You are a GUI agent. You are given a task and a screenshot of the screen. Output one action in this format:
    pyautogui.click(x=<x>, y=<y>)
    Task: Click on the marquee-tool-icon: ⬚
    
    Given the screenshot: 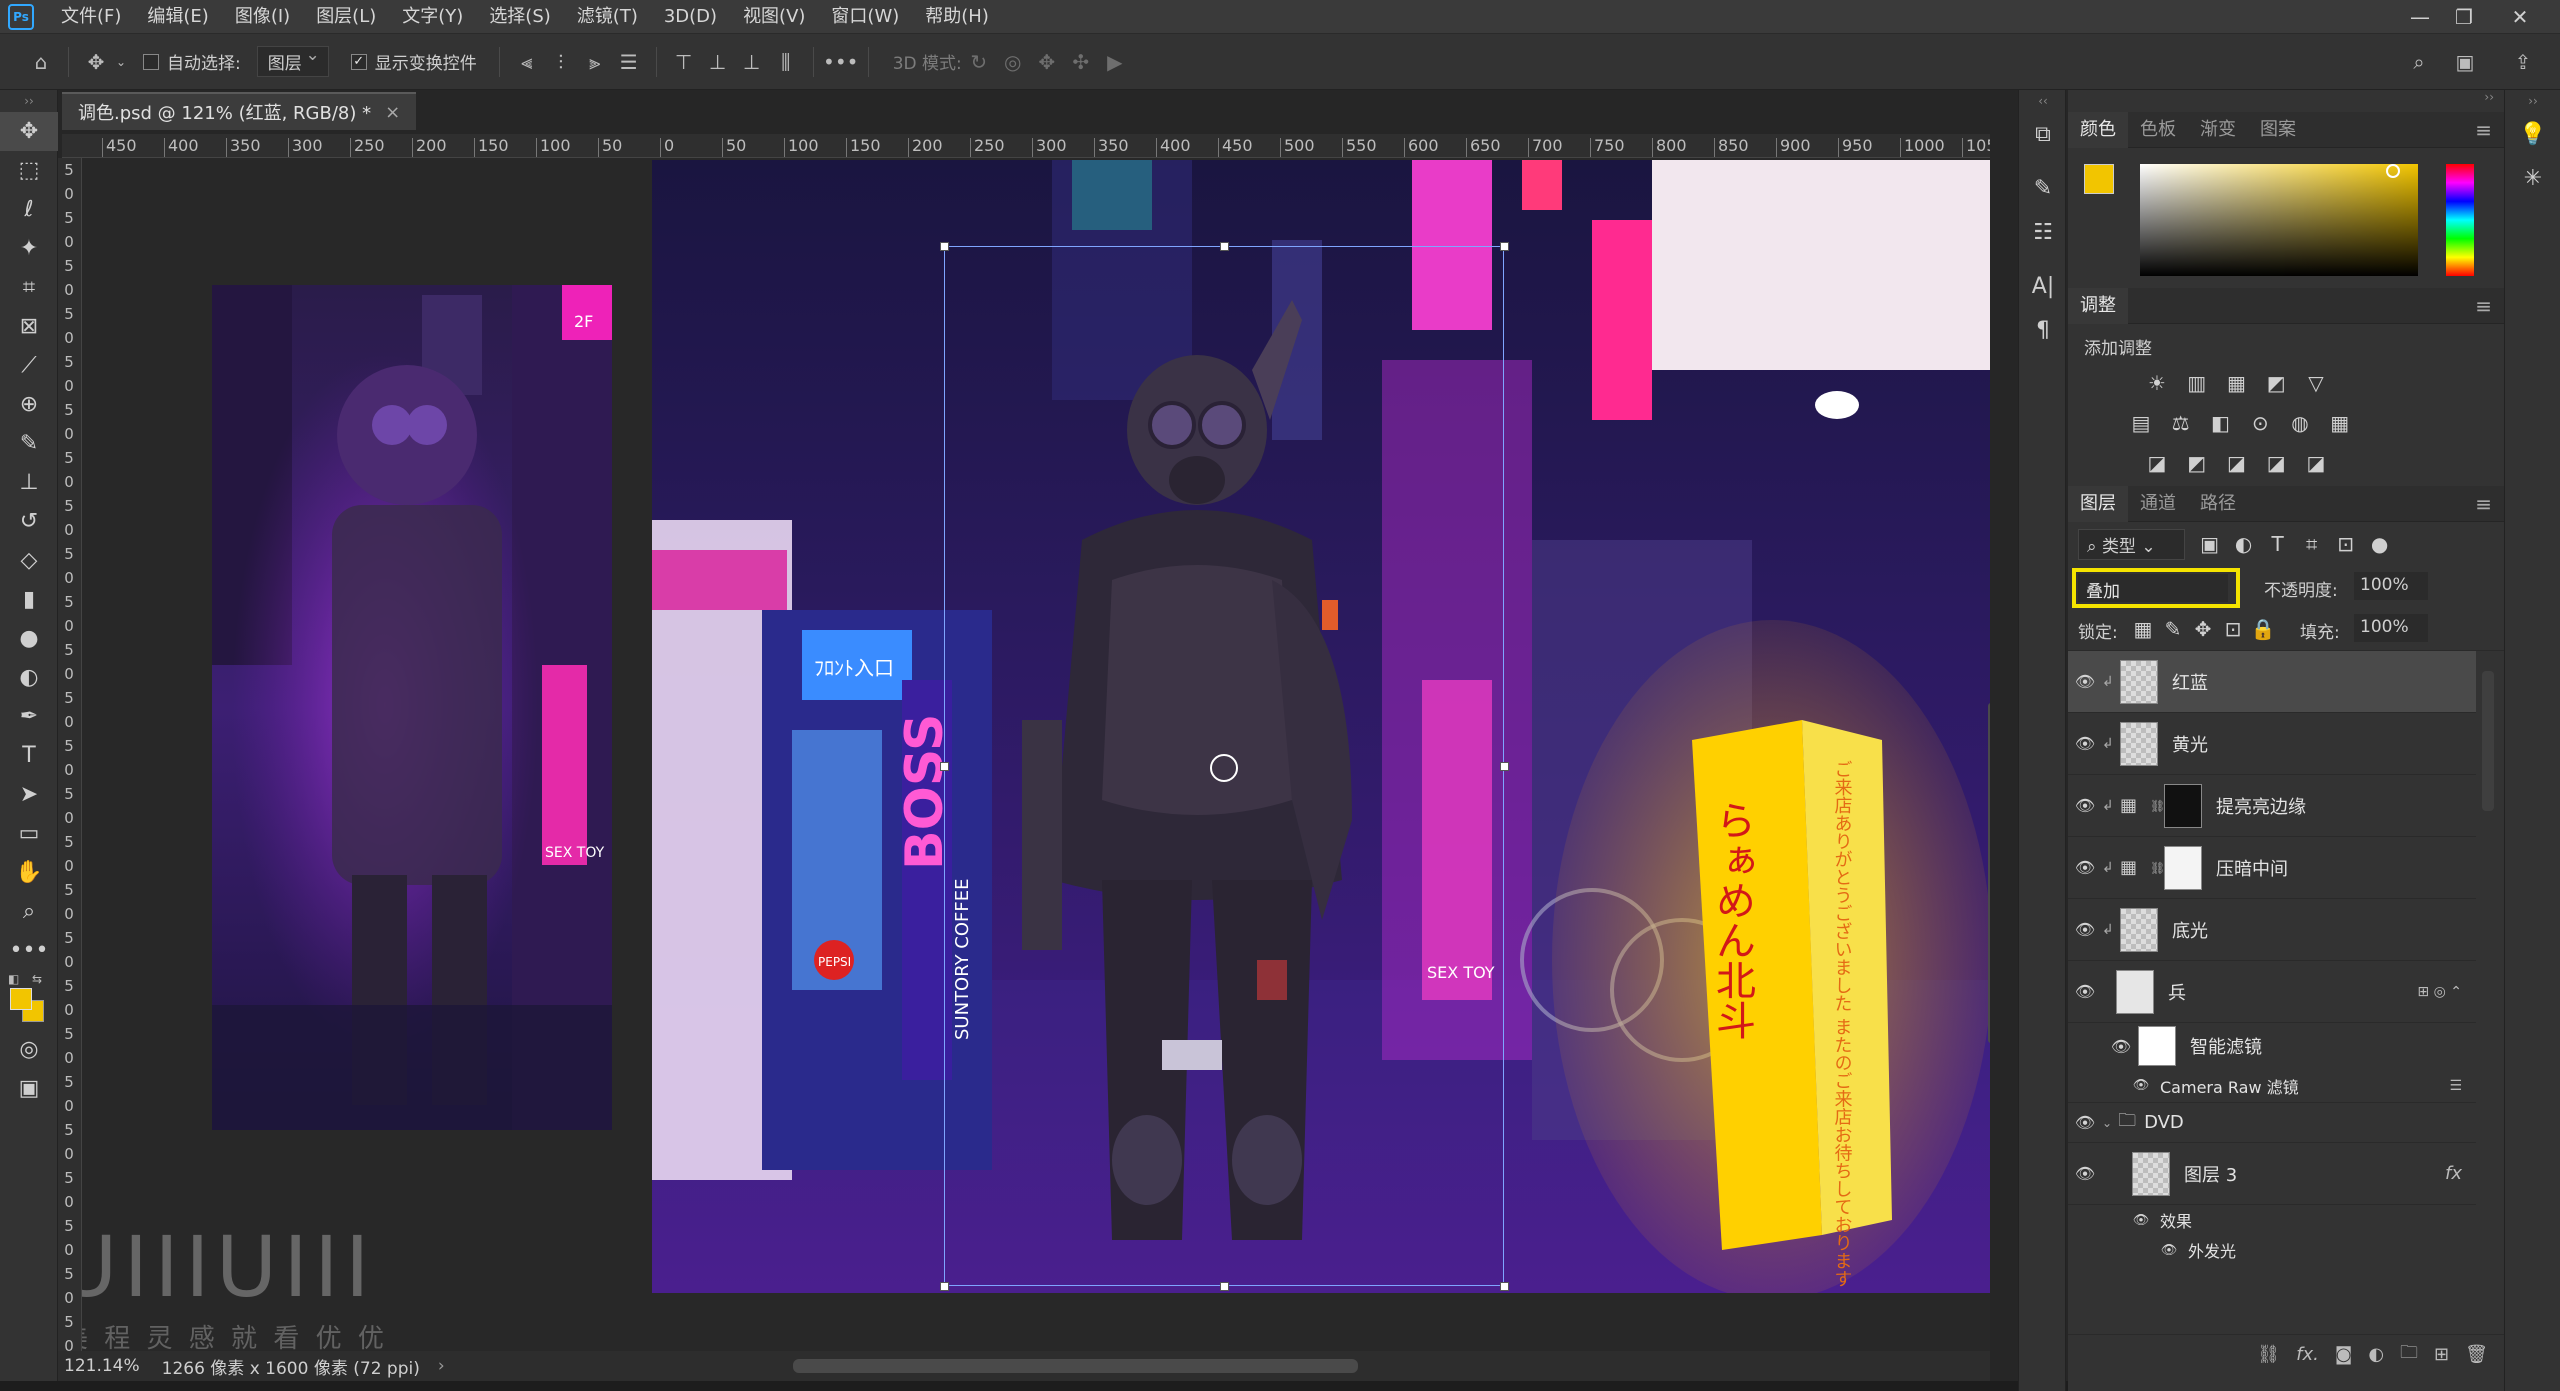 What is the action you would take?
    pyautogui.click(x=29, y=170)
    